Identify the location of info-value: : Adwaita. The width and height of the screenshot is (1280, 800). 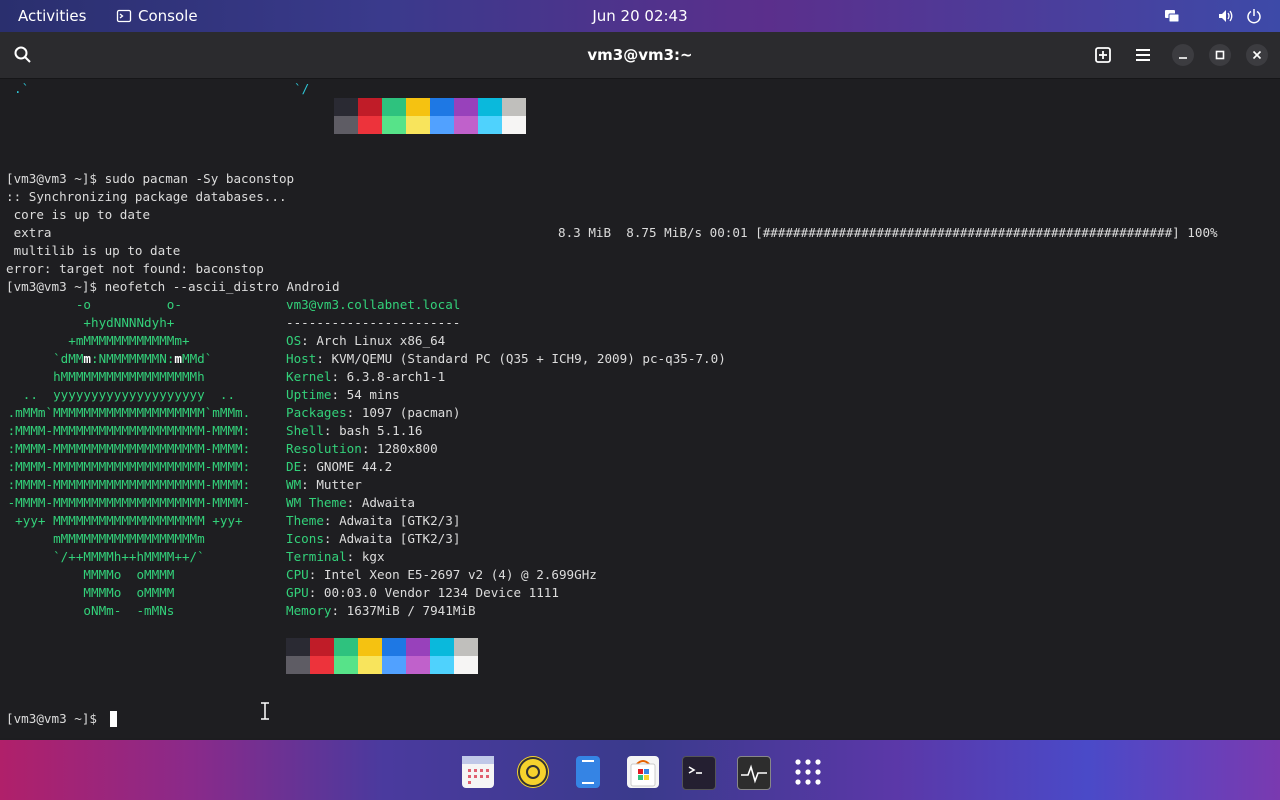
(380, 502).